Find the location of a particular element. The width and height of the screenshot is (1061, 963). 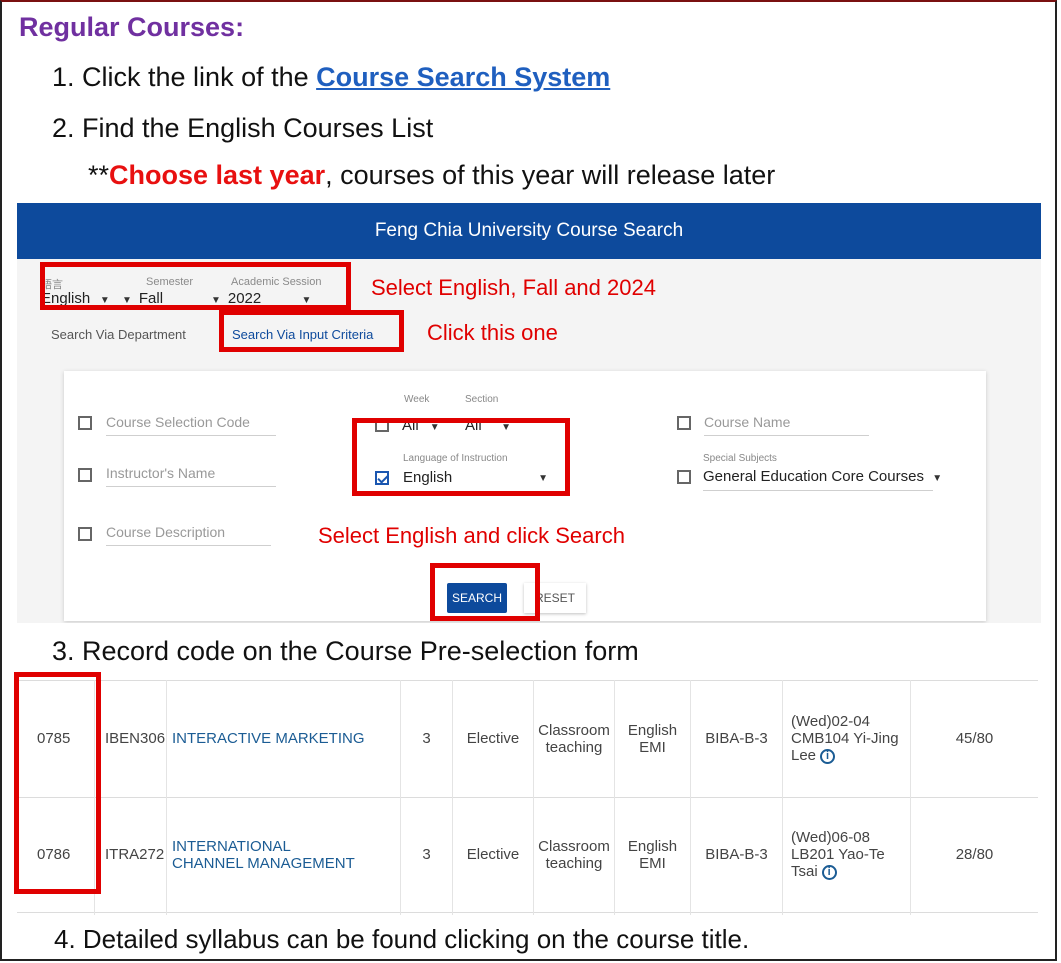

special-subjects-select: General Education Core Courses ▼ is located at coordinates (822, 476).